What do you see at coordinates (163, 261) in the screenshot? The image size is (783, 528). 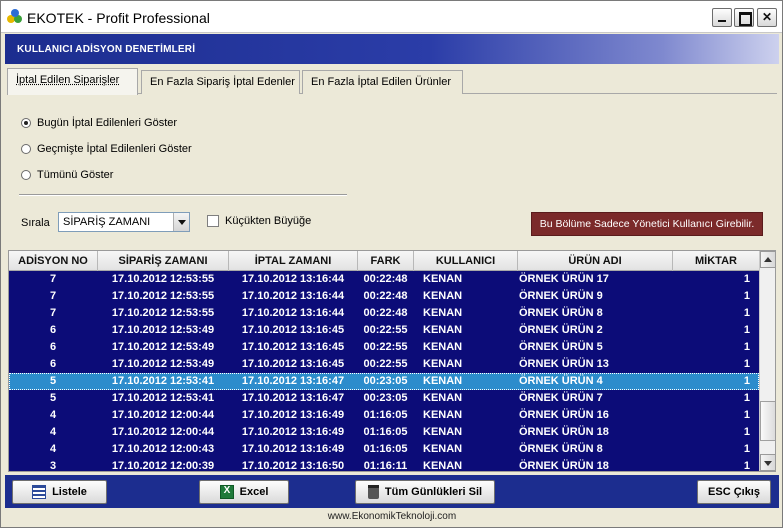 I see `column-header-order-time: SİPARİŞ ZAMANI` at bounding box center [163, 261].